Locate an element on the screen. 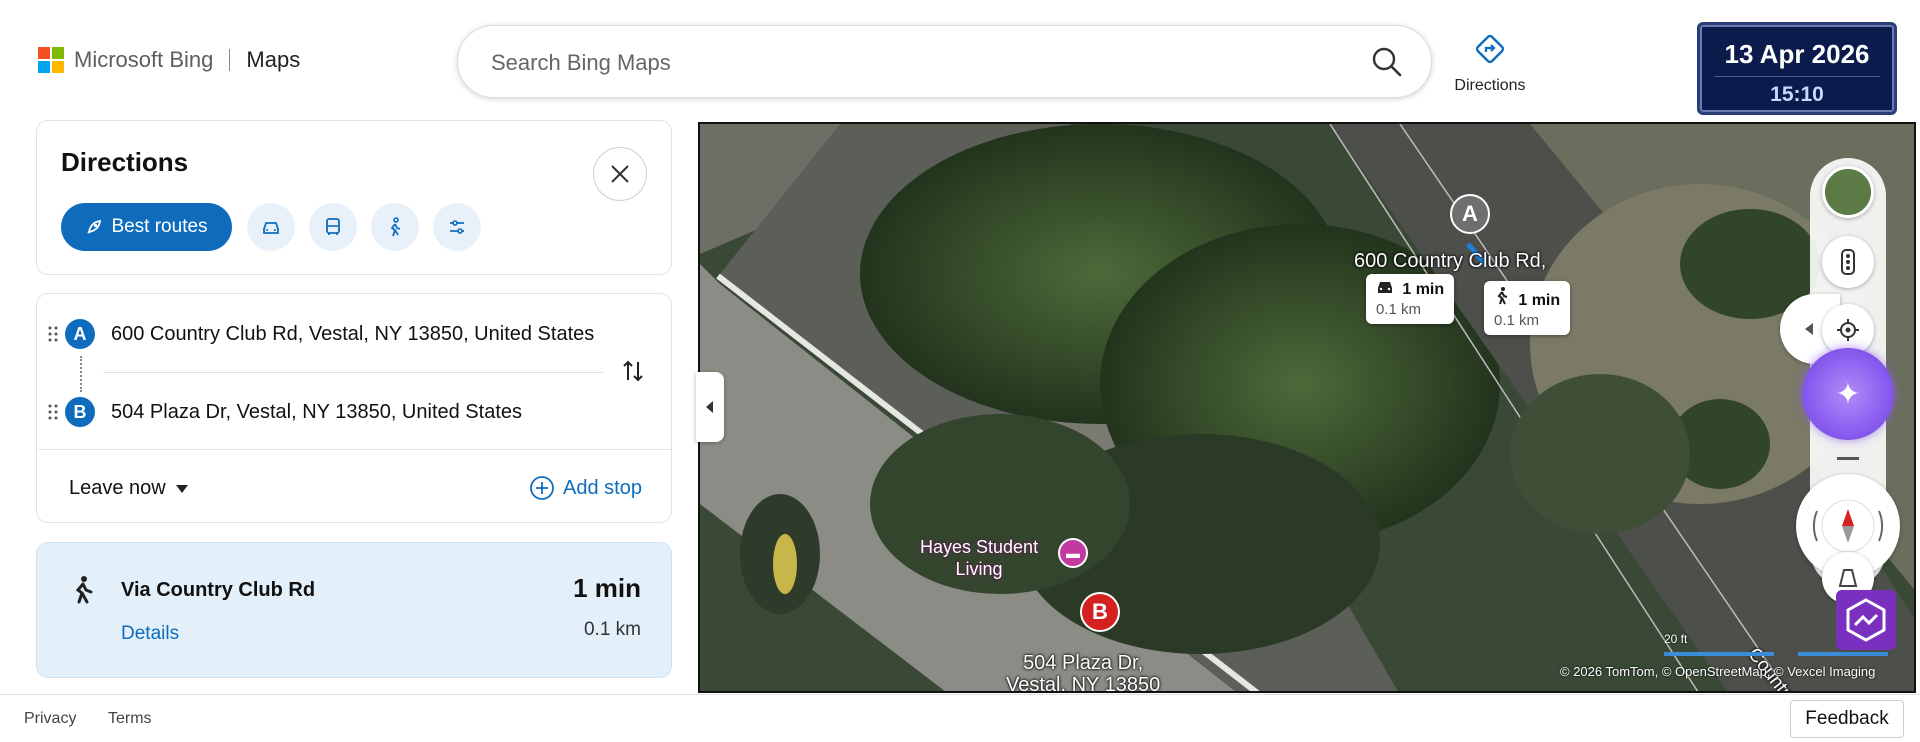  route-options-button is located at coordinates (457, 227).